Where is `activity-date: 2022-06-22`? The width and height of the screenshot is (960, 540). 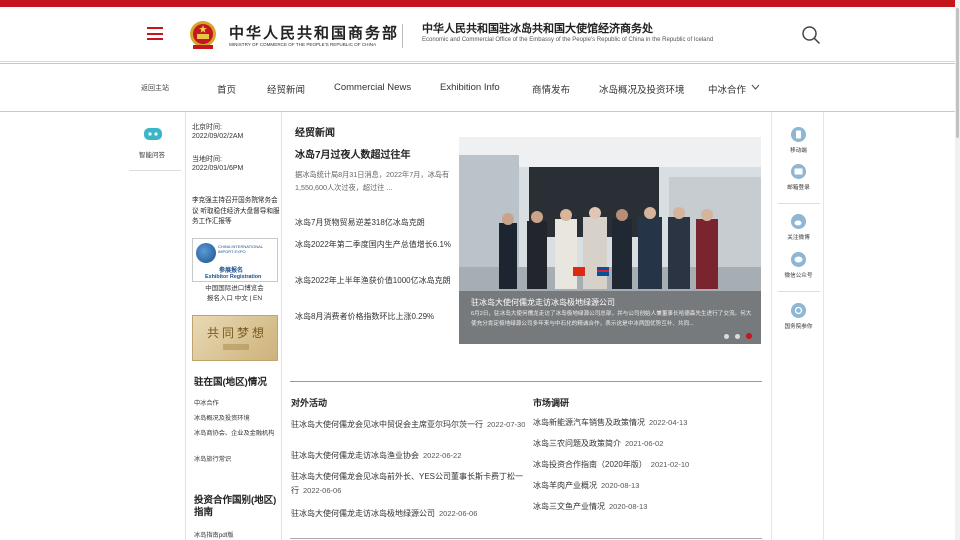 activity-date: 2022-06-22 is located at coordinates (442, 455).